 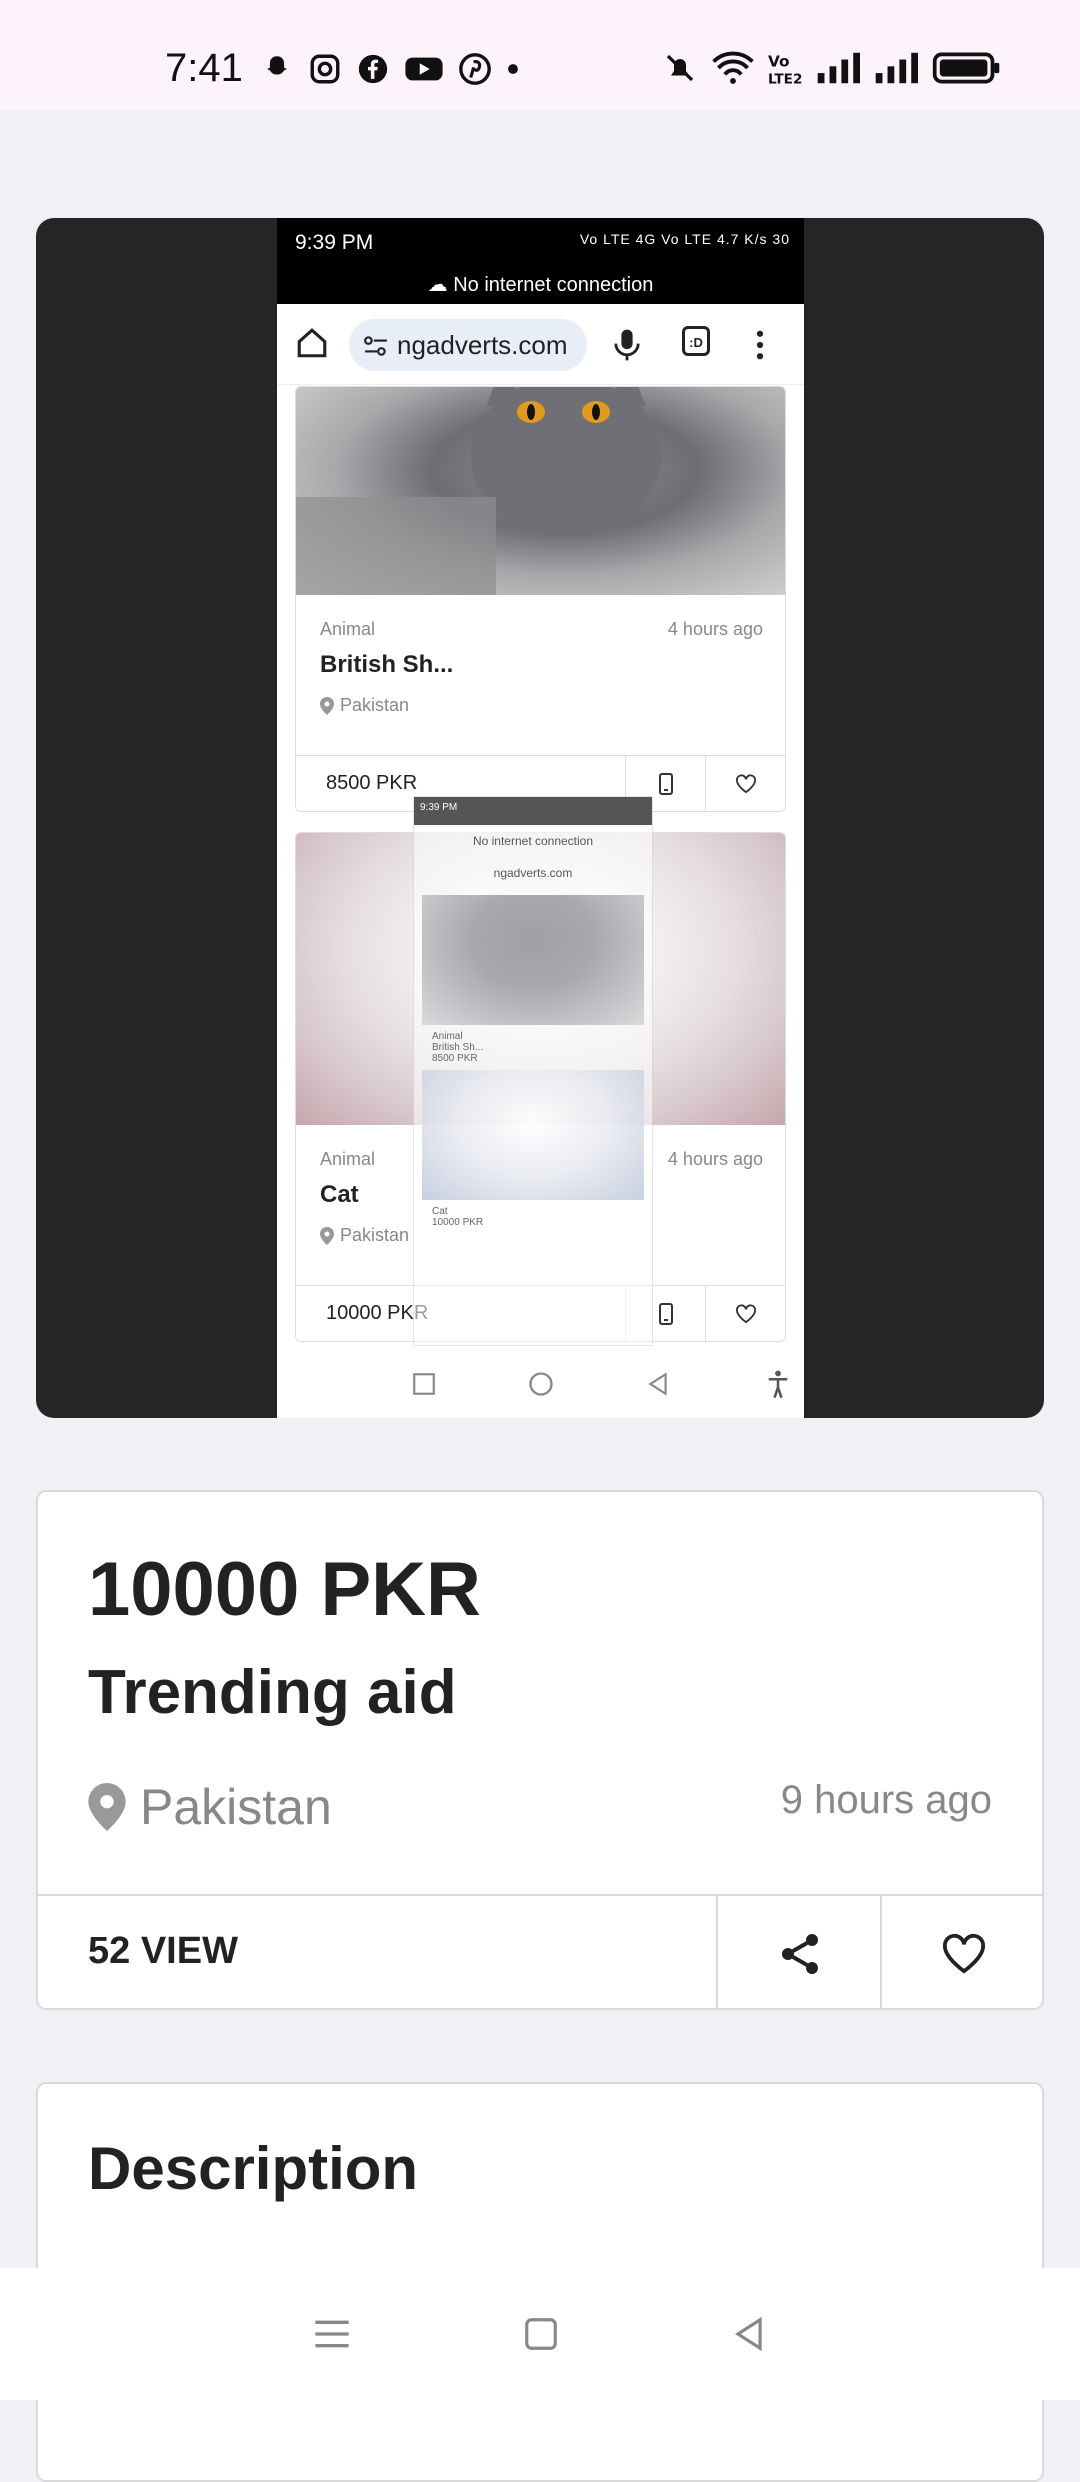 I want to click on ad-title: Cat, so click(x=339, y=1194).